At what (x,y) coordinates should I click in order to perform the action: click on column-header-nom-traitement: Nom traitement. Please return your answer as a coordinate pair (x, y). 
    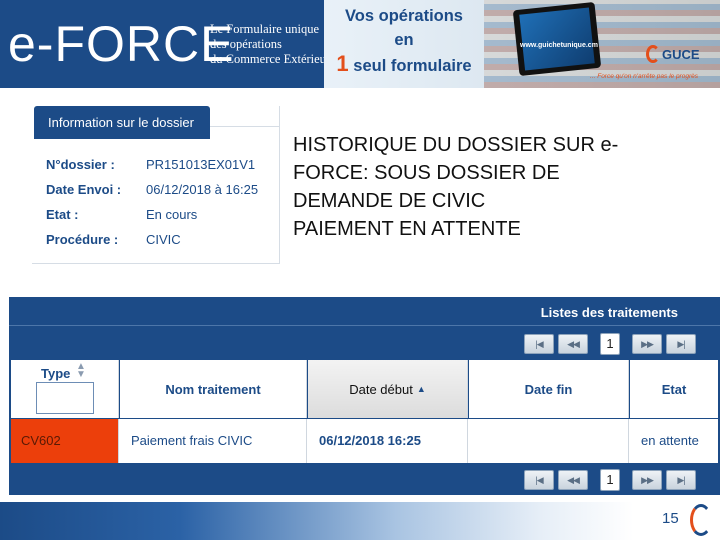
    Looking at the image, I should click on (213, 389).